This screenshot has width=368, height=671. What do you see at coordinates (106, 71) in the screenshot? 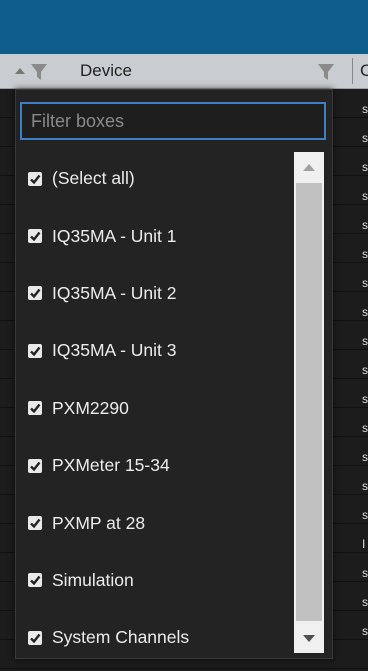
I see `column-header-device: Device` at bounding box center [106, 71].